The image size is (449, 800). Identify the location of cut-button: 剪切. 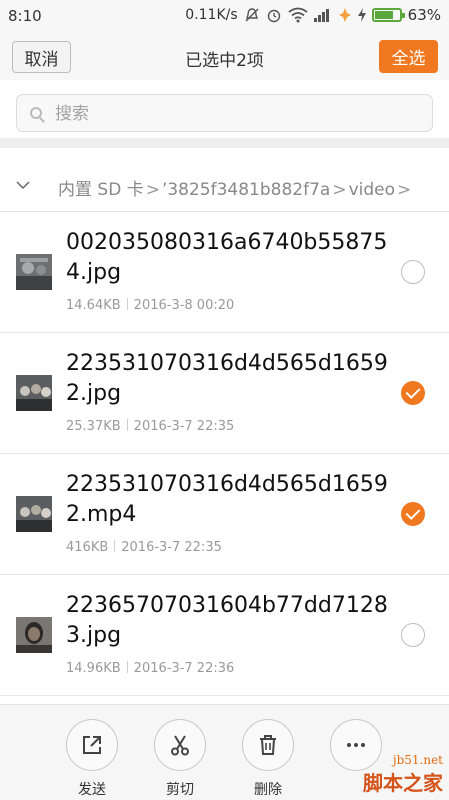
(180, 759).